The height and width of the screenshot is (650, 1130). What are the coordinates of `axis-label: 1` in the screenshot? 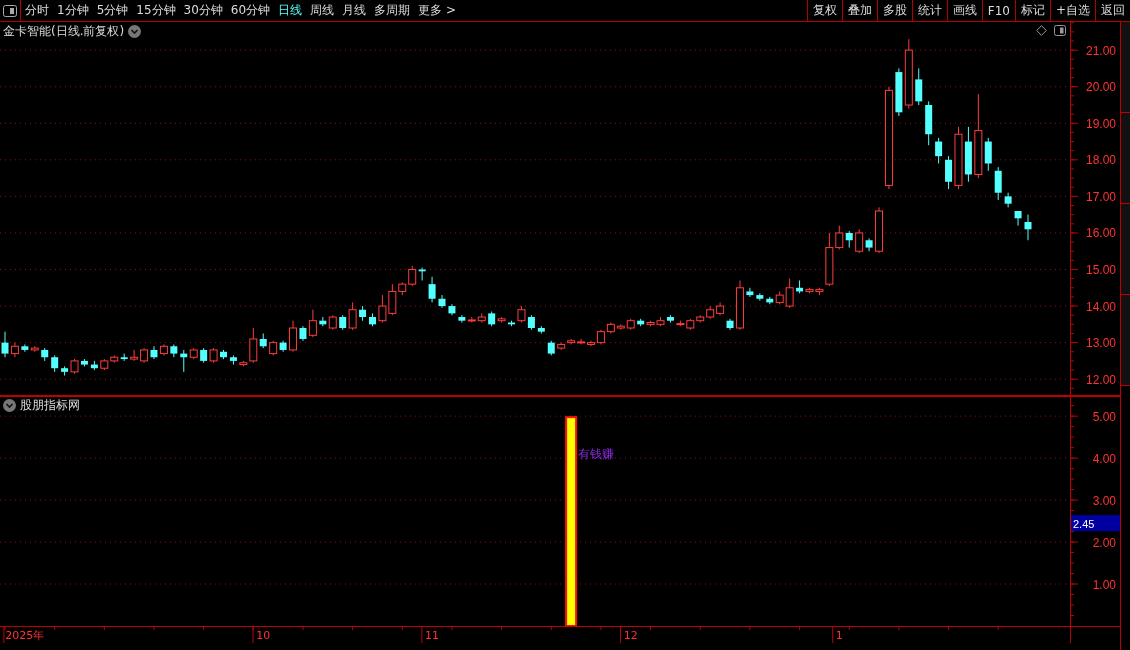 It's located at (839, 635).